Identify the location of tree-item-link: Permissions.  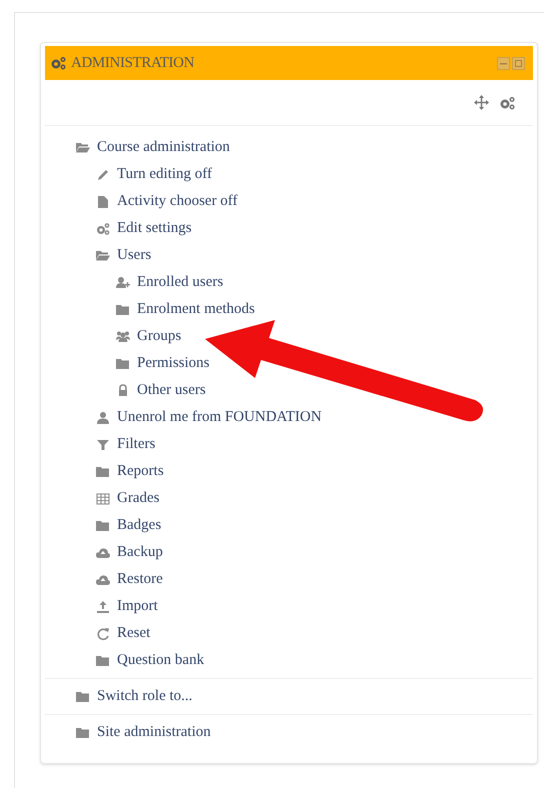
(173, 363).